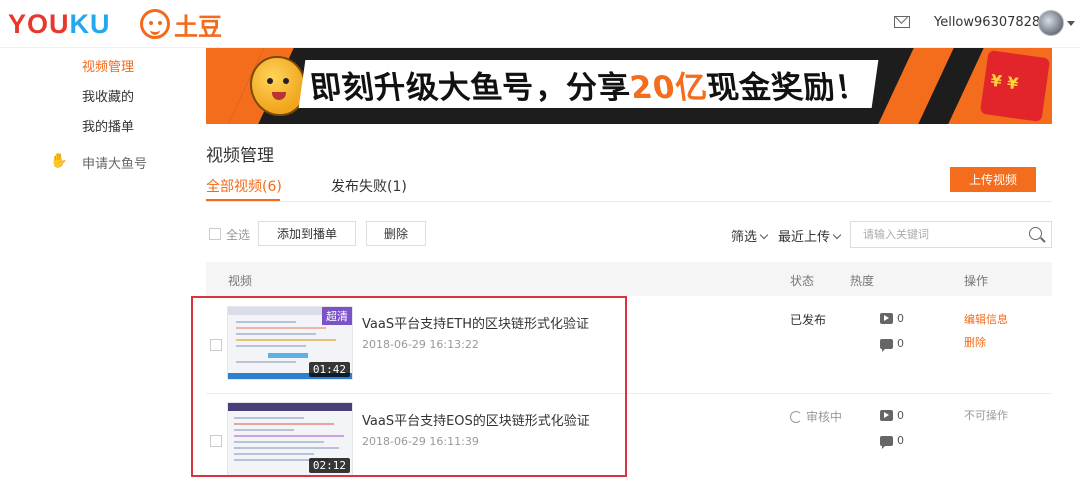 The image size is (1080, 484). I want to click on status-badge: 已发布, so click(808, 320).